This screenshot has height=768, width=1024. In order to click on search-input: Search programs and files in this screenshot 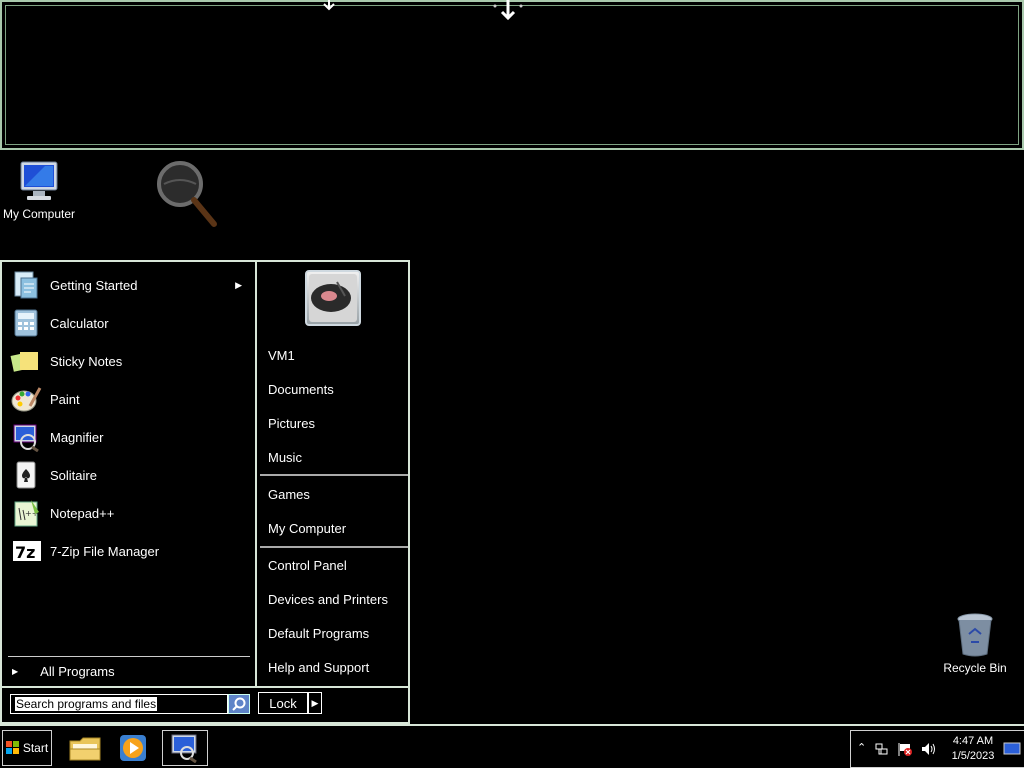, I will do `click(119, 704)`.